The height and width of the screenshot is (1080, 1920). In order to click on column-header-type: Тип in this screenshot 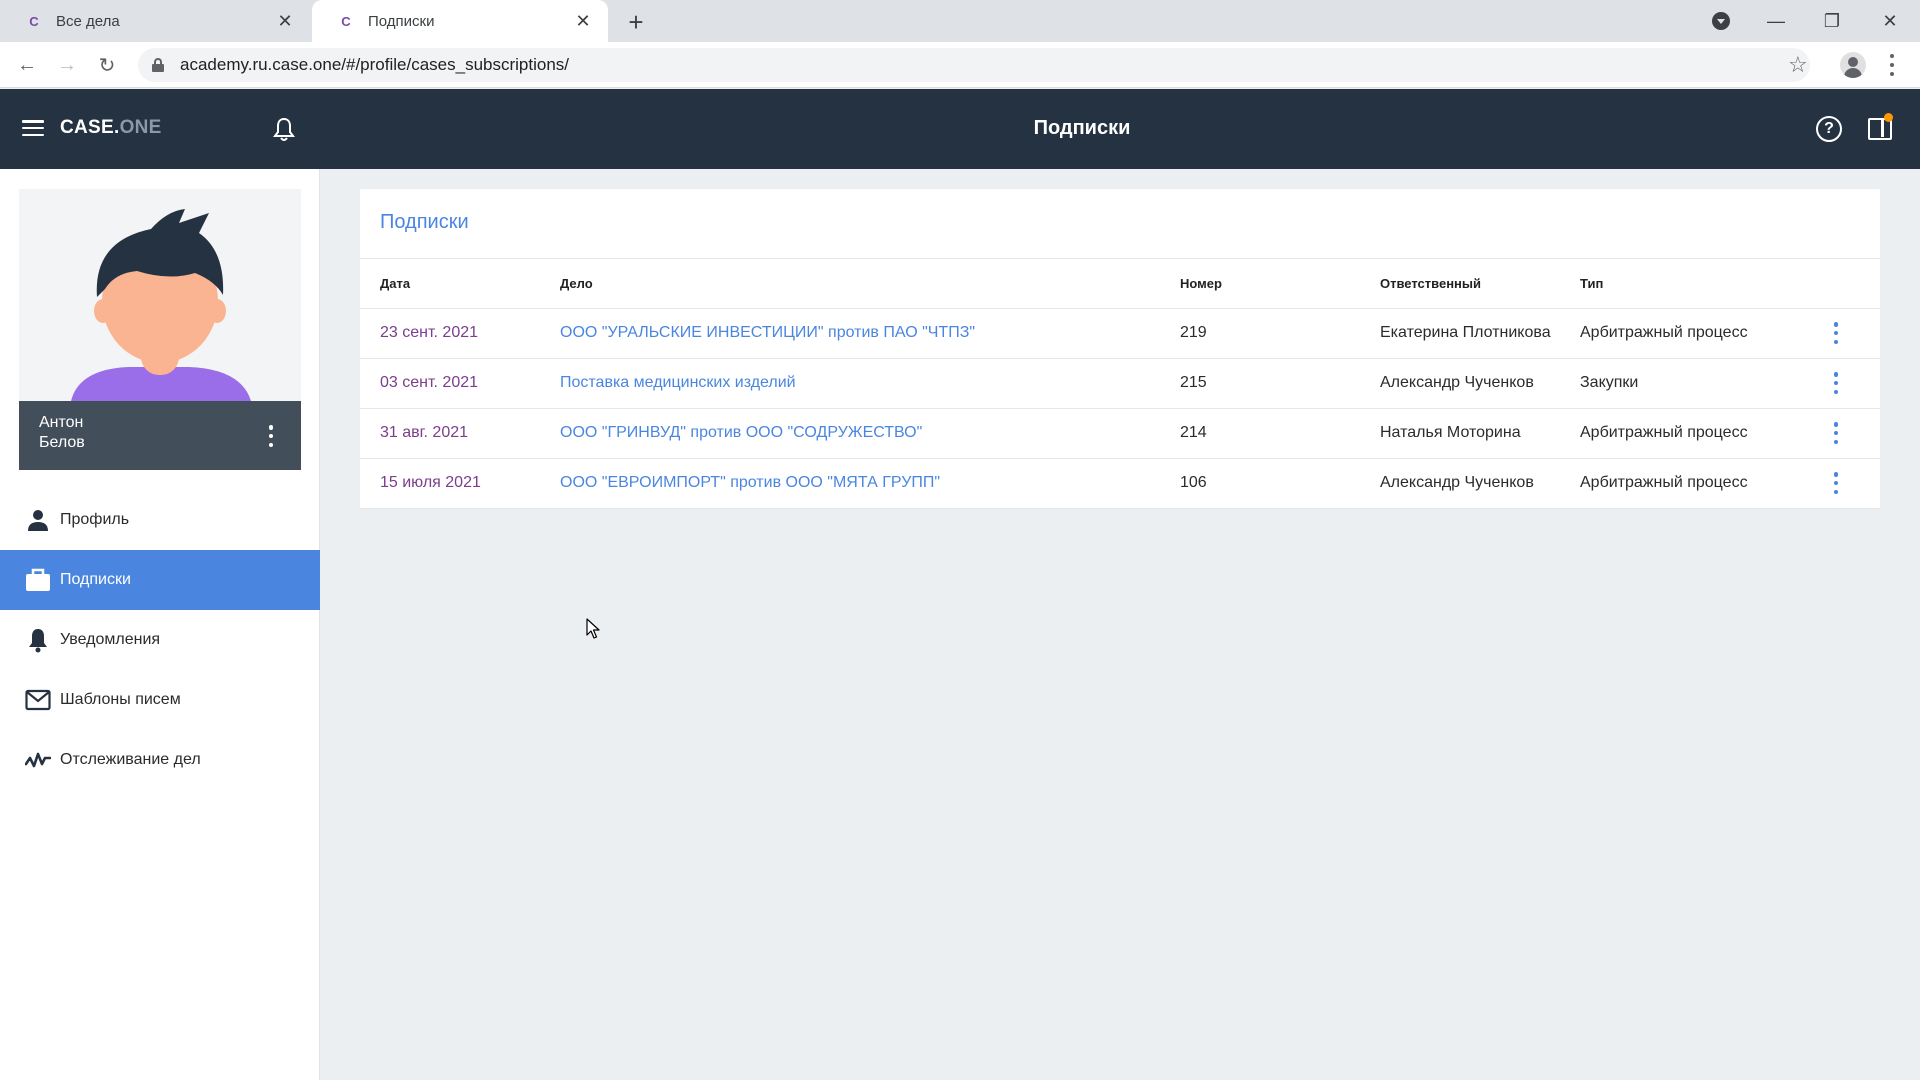, I will do `click(1700, 284)`.